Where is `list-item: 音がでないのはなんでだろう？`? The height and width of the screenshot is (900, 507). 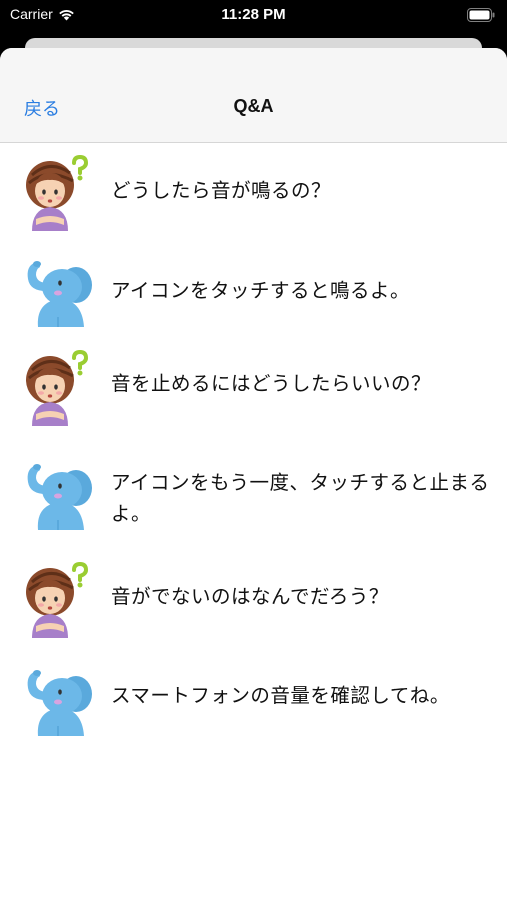 list-item: 音がでないのはなんでだろう？ is located at coordinates (253, 598).